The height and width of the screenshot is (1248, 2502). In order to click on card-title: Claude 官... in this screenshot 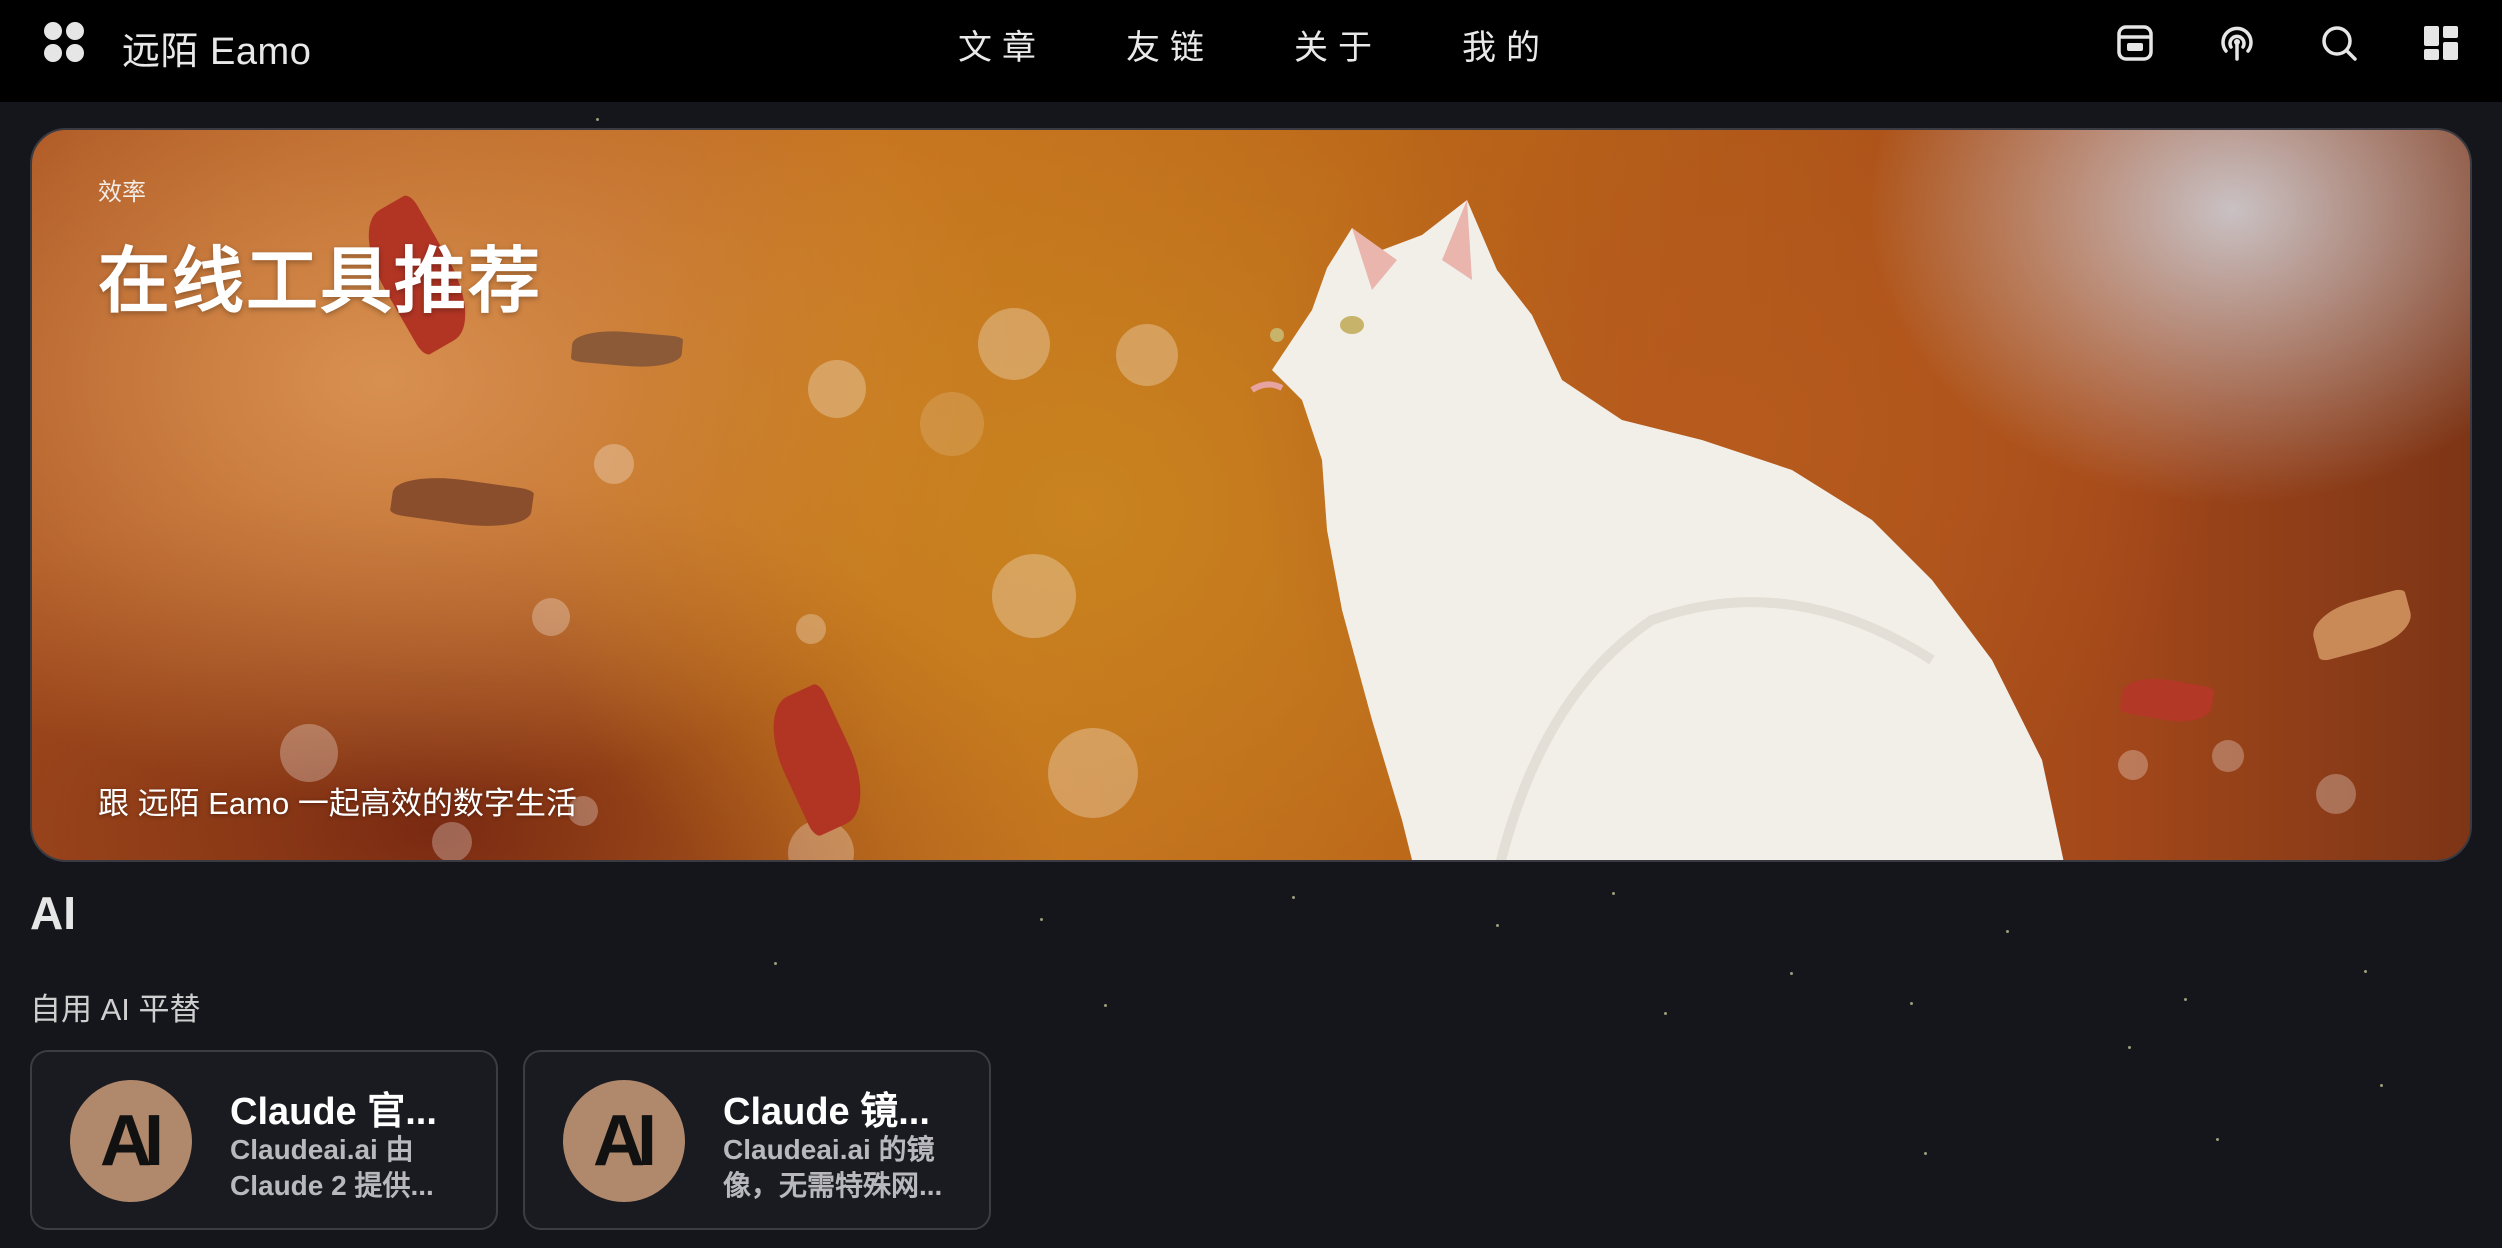, I will do `click(333, 1112)`.